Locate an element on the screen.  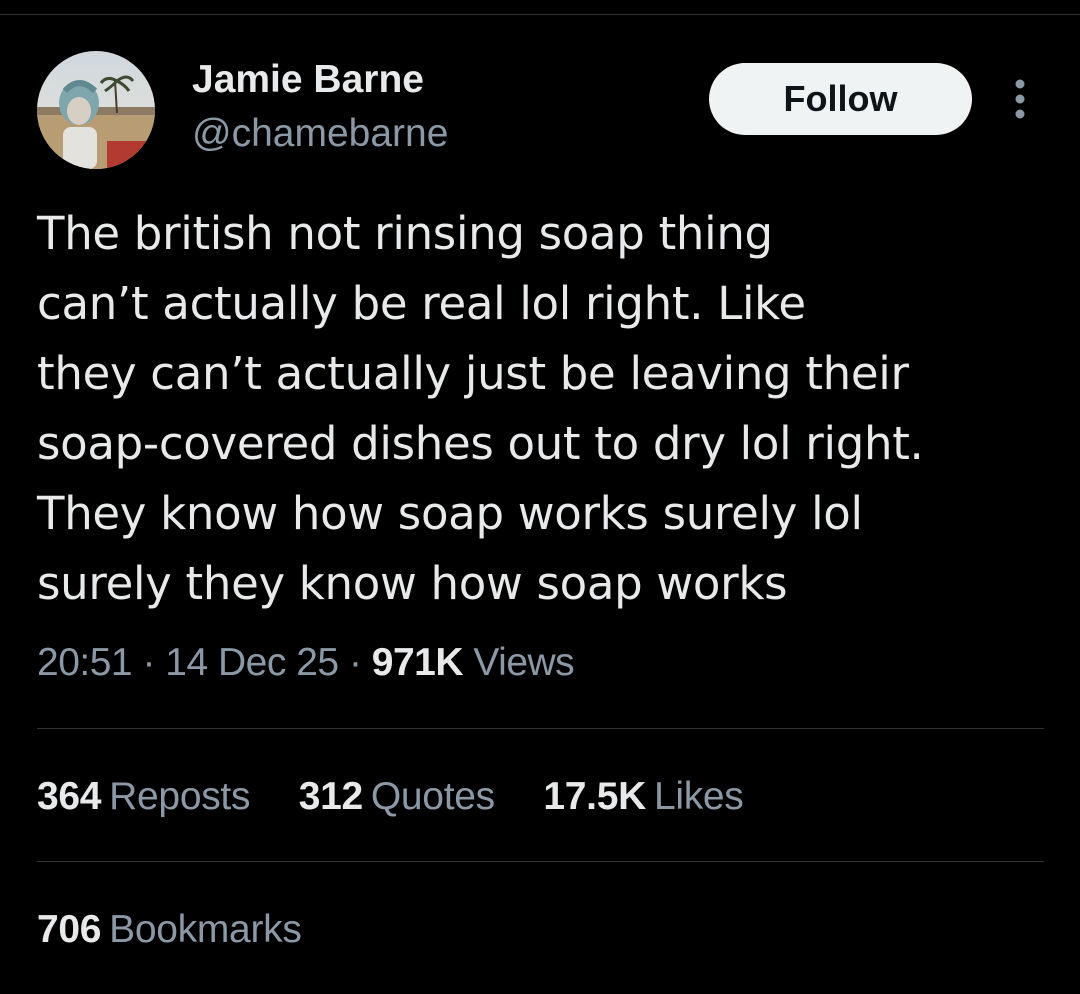
likes-label: Likes is located at coordinates (698, 796).